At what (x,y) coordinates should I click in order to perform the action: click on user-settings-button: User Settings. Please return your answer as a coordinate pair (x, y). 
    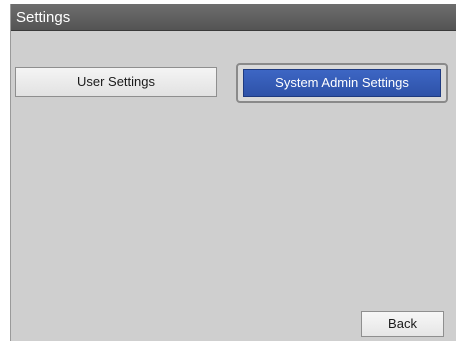
    Looking at the image, I should click on (116, 82).